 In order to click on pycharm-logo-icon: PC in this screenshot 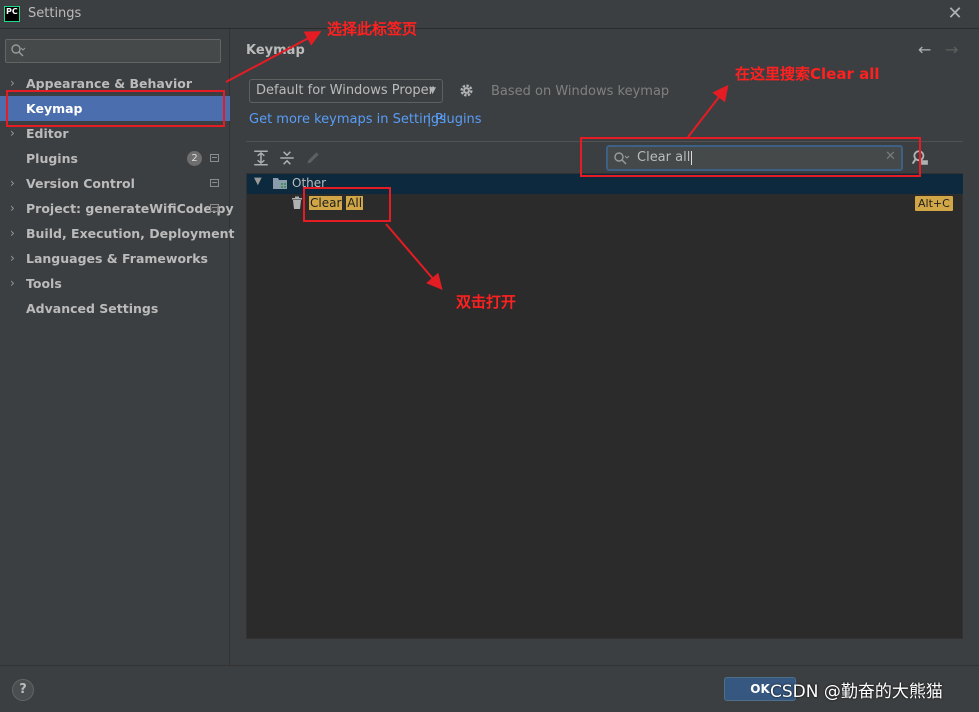, I will do `click(12, 14)`.